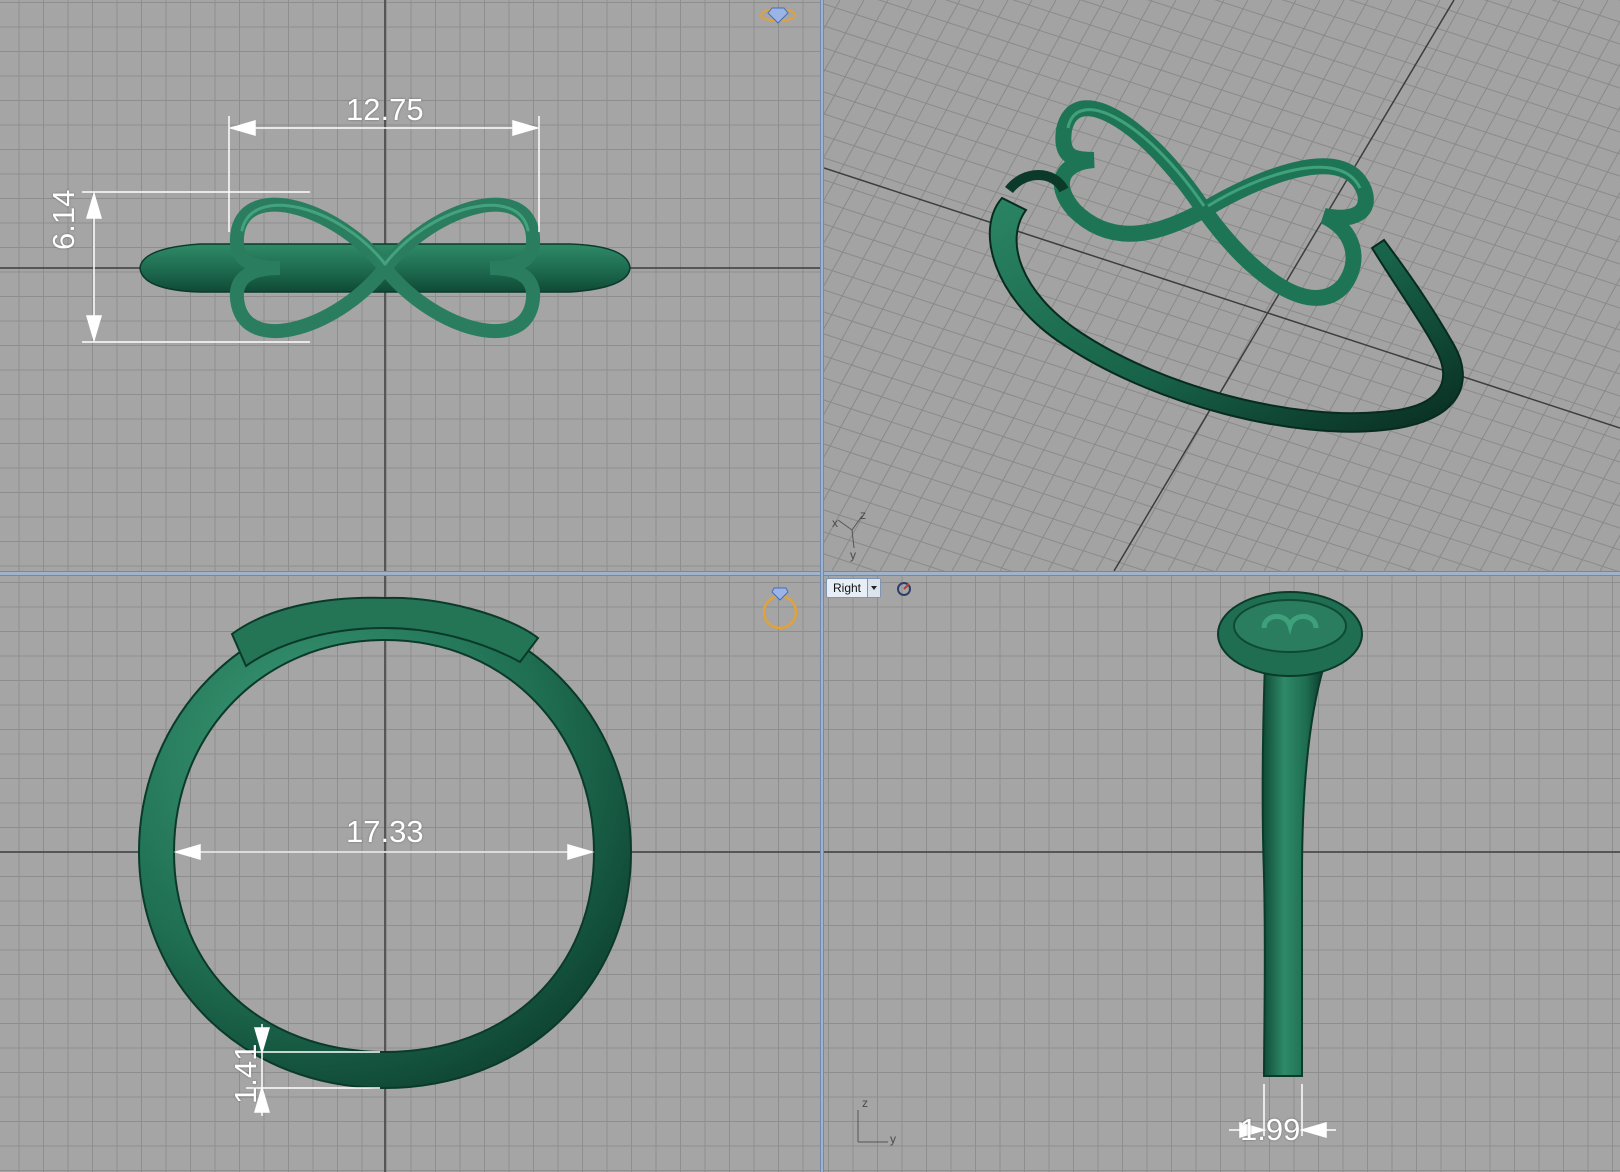  I want to click on axis-label-z: z, so click(863, 515).